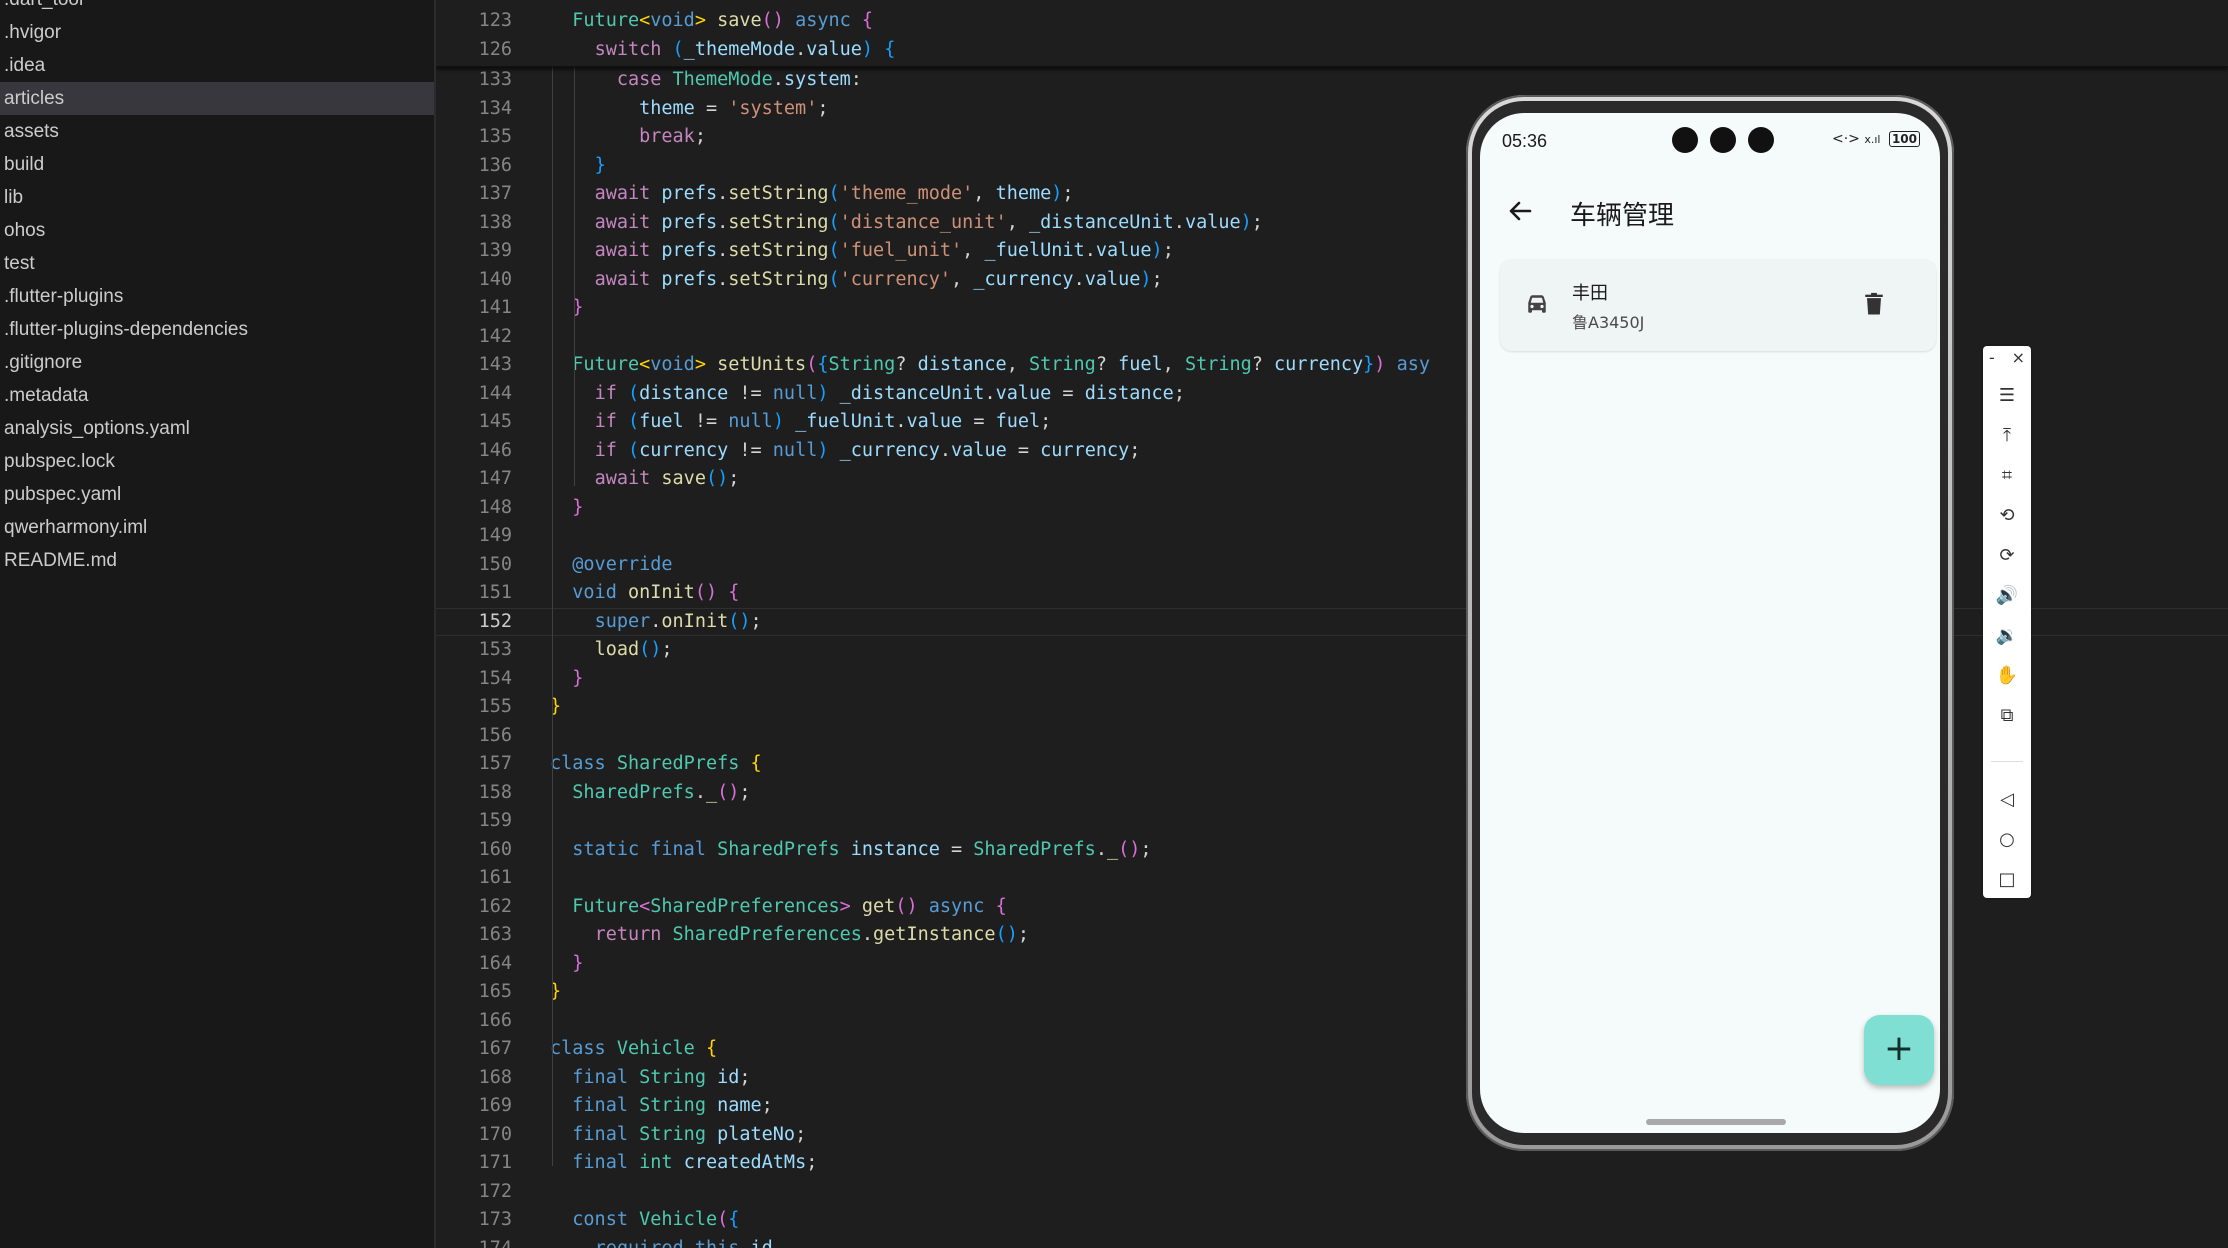 Image resolution: width=2228 pixels, height=1248 pixels. What do you see at coordinates (622, 621) in the screenshot?
I see `code-token: super` at bounding box center [622, 621].